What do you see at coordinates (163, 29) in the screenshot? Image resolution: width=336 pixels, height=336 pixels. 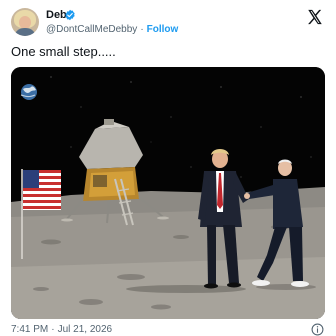 I see `follow-button: Follow` at bounding box center [163, 29].